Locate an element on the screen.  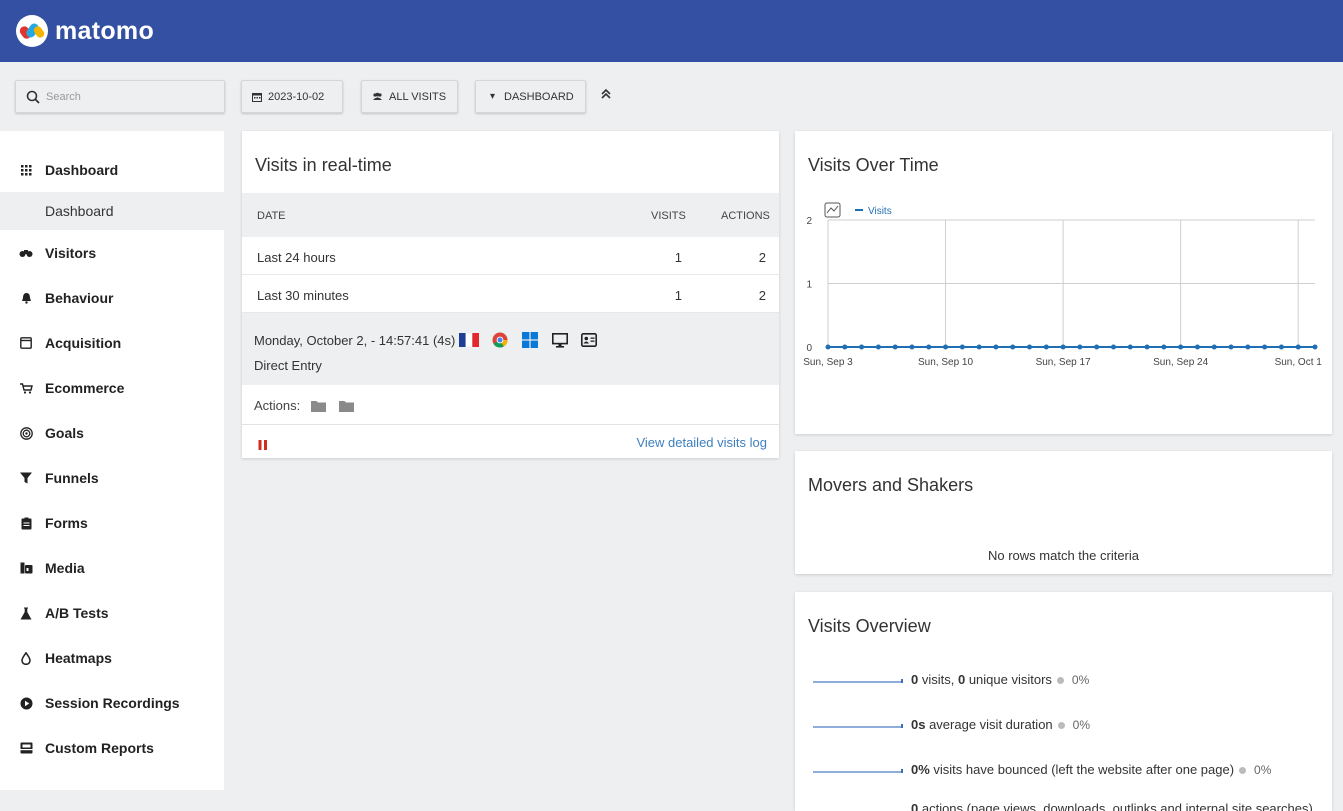
table-row: Last 30 minutes 1 2 is located at coordinates (510, 294).